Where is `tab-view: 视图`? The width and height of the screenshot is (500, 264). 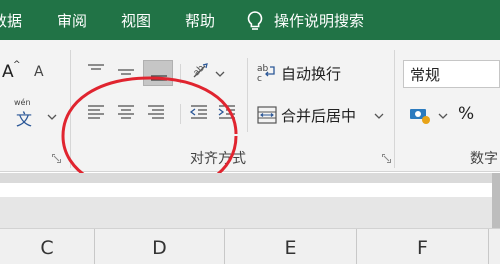
tab-view: 视图 is located at coordinates (136, 21).